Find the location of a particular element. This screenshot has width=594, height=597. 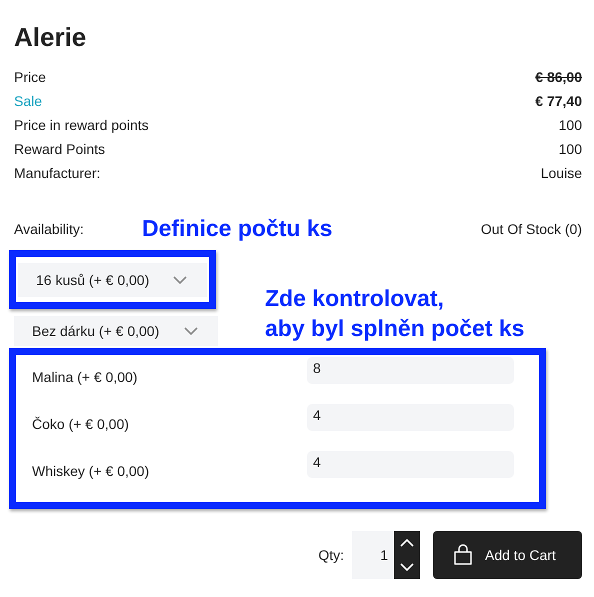

detail-label: Reward Points is located at coordinates (60, 149).